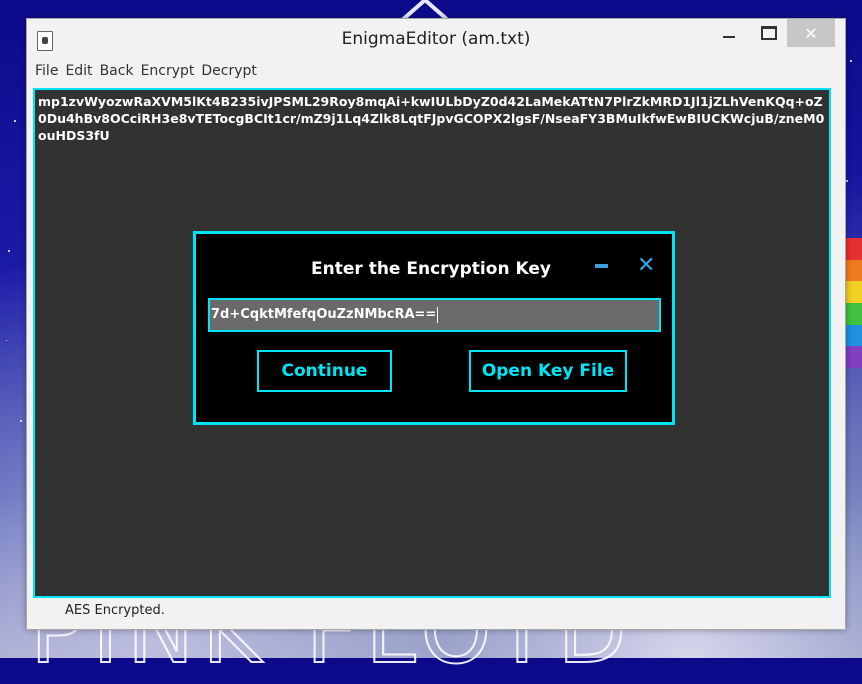 The width and height of the screenshot is (862, 684). I want to click on menu-back: Back, so click(117, 74).